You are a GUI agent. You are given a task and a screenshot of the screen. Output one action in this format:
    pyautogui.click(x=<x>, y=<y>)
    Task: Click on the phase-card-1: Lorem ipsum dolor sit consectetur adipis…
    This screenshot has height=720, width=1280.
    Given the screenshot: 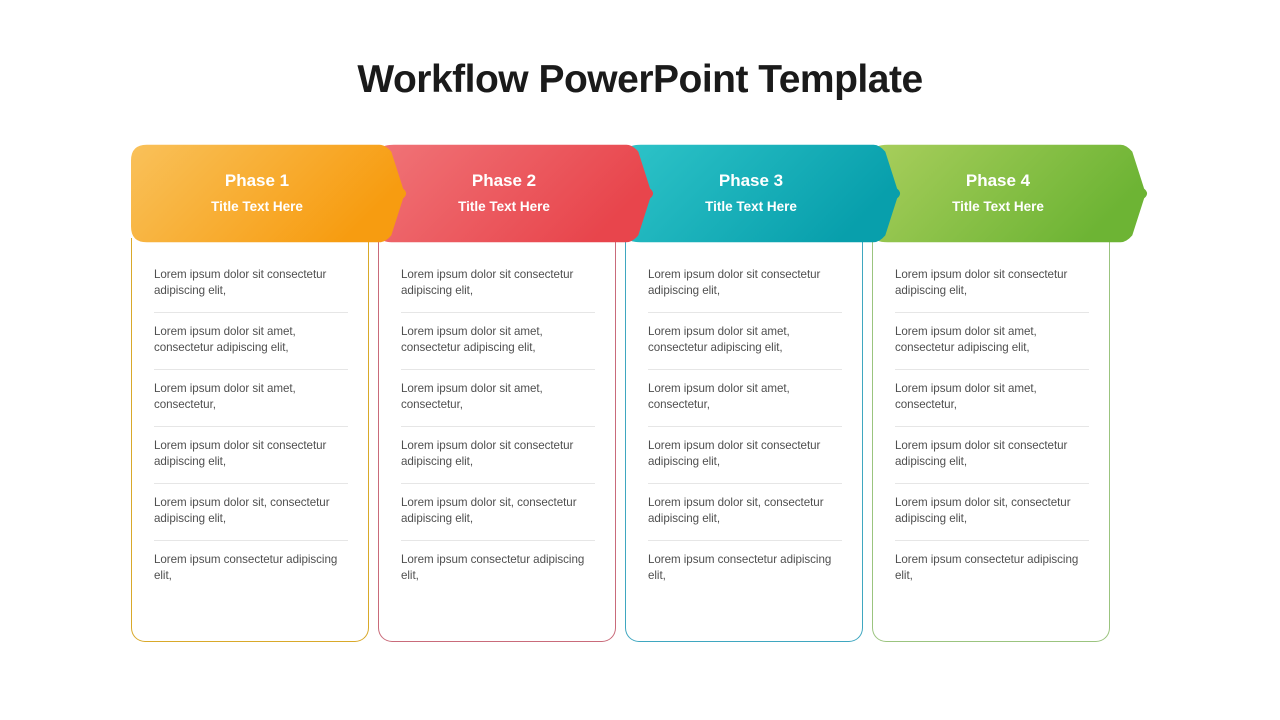 What is the action you would take?
    pyautogui.click(x=250, y=440)
    